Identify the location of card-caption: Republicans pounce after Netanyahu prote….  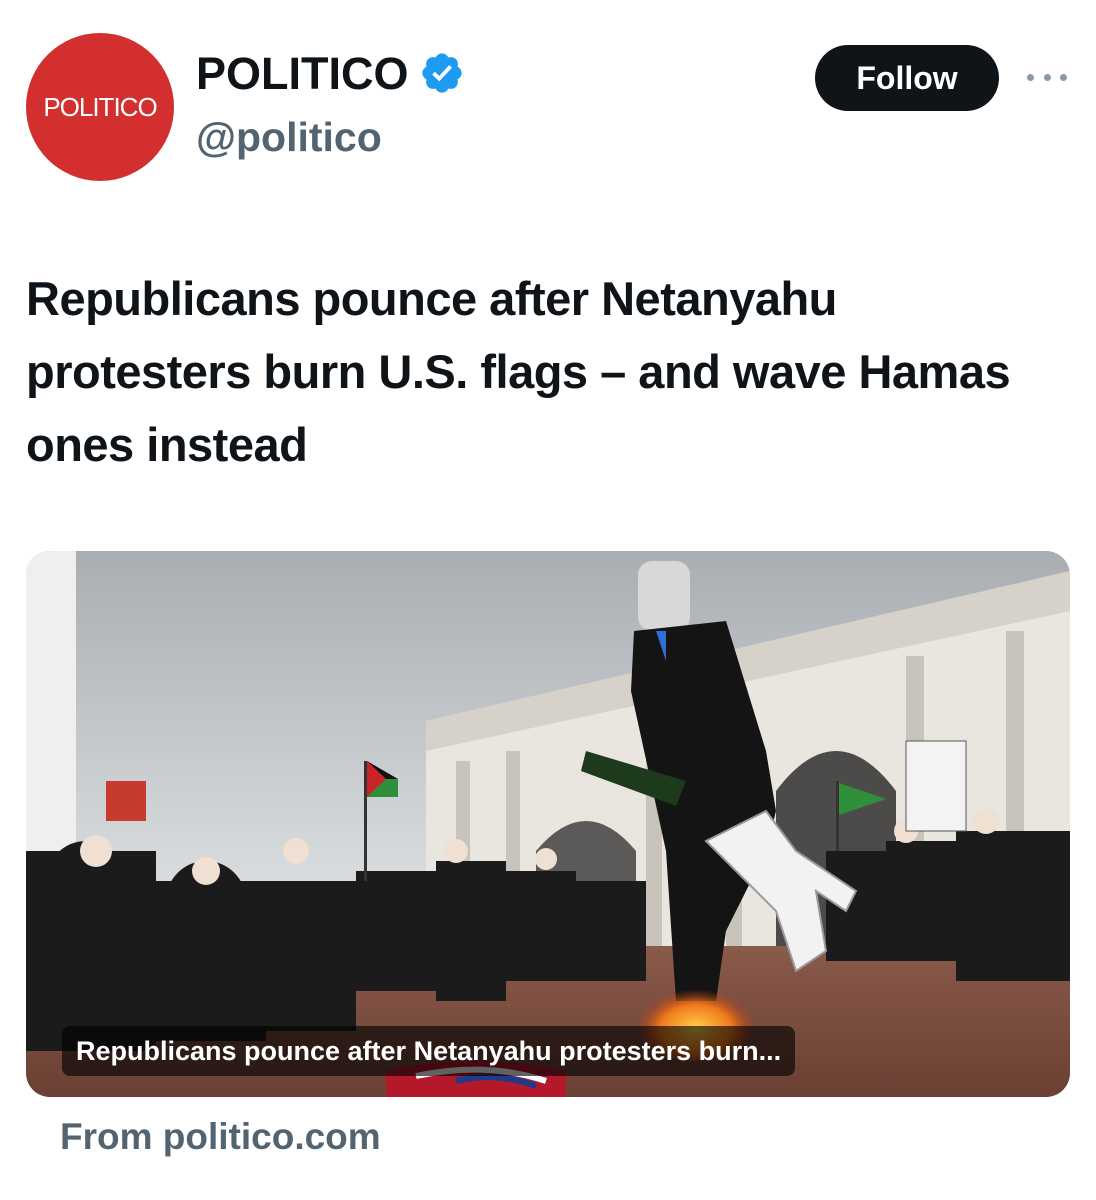
(429, 1051).